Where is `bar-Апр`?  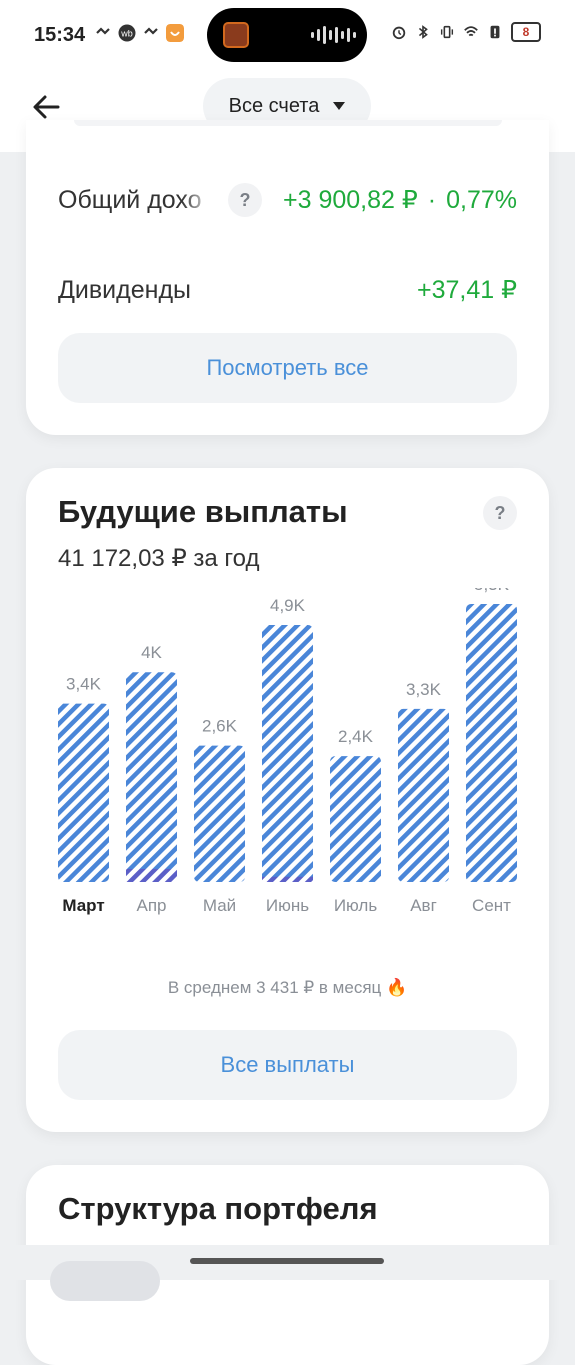
bar-Апр is located at coordinates (151, 777).